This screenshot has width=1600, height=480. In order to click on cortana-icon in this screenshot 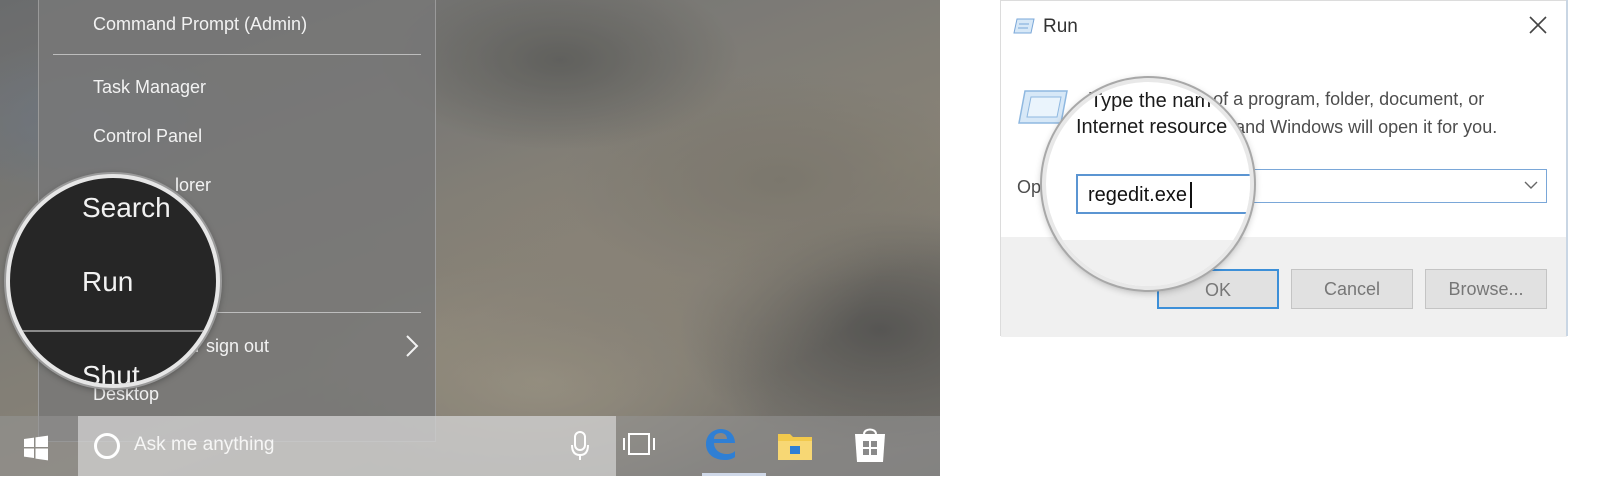, I will do `click(107, 446)`.